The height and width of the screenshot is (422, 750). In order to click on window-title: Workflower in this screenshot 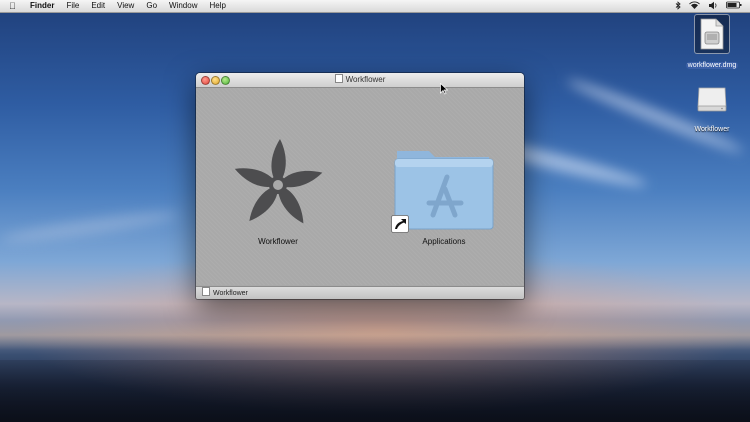, I will do `click(360, 80)`.